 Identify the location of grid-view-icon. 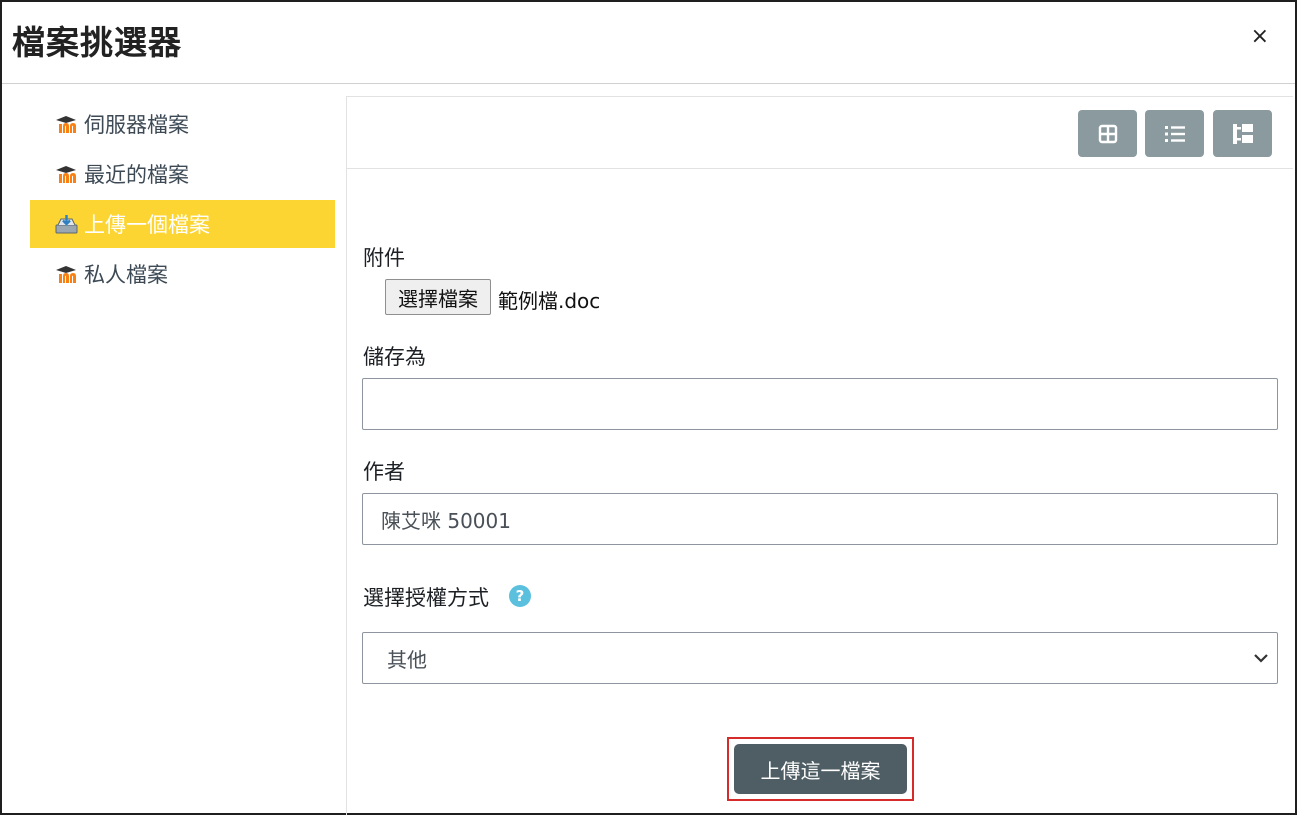
(1107, 133).